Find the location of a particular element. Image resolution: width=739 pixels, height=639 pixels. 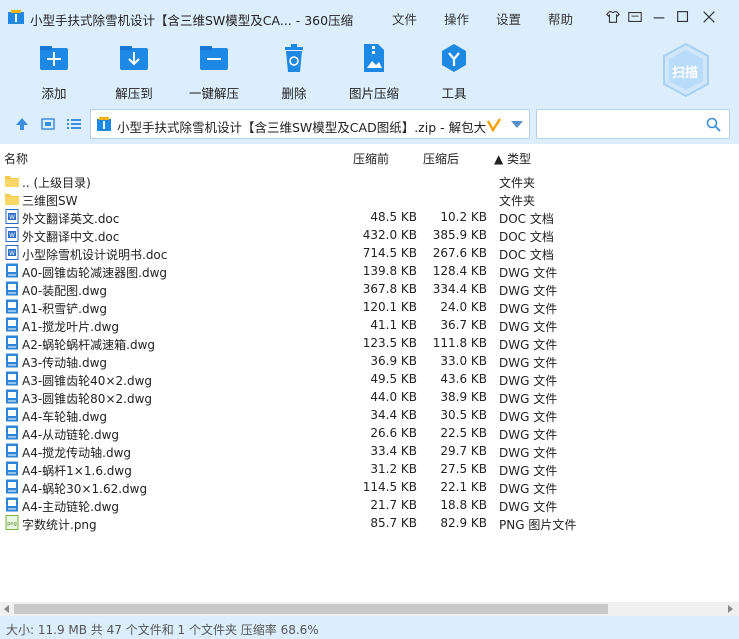

add-icon is located at coordinates (54, 58).